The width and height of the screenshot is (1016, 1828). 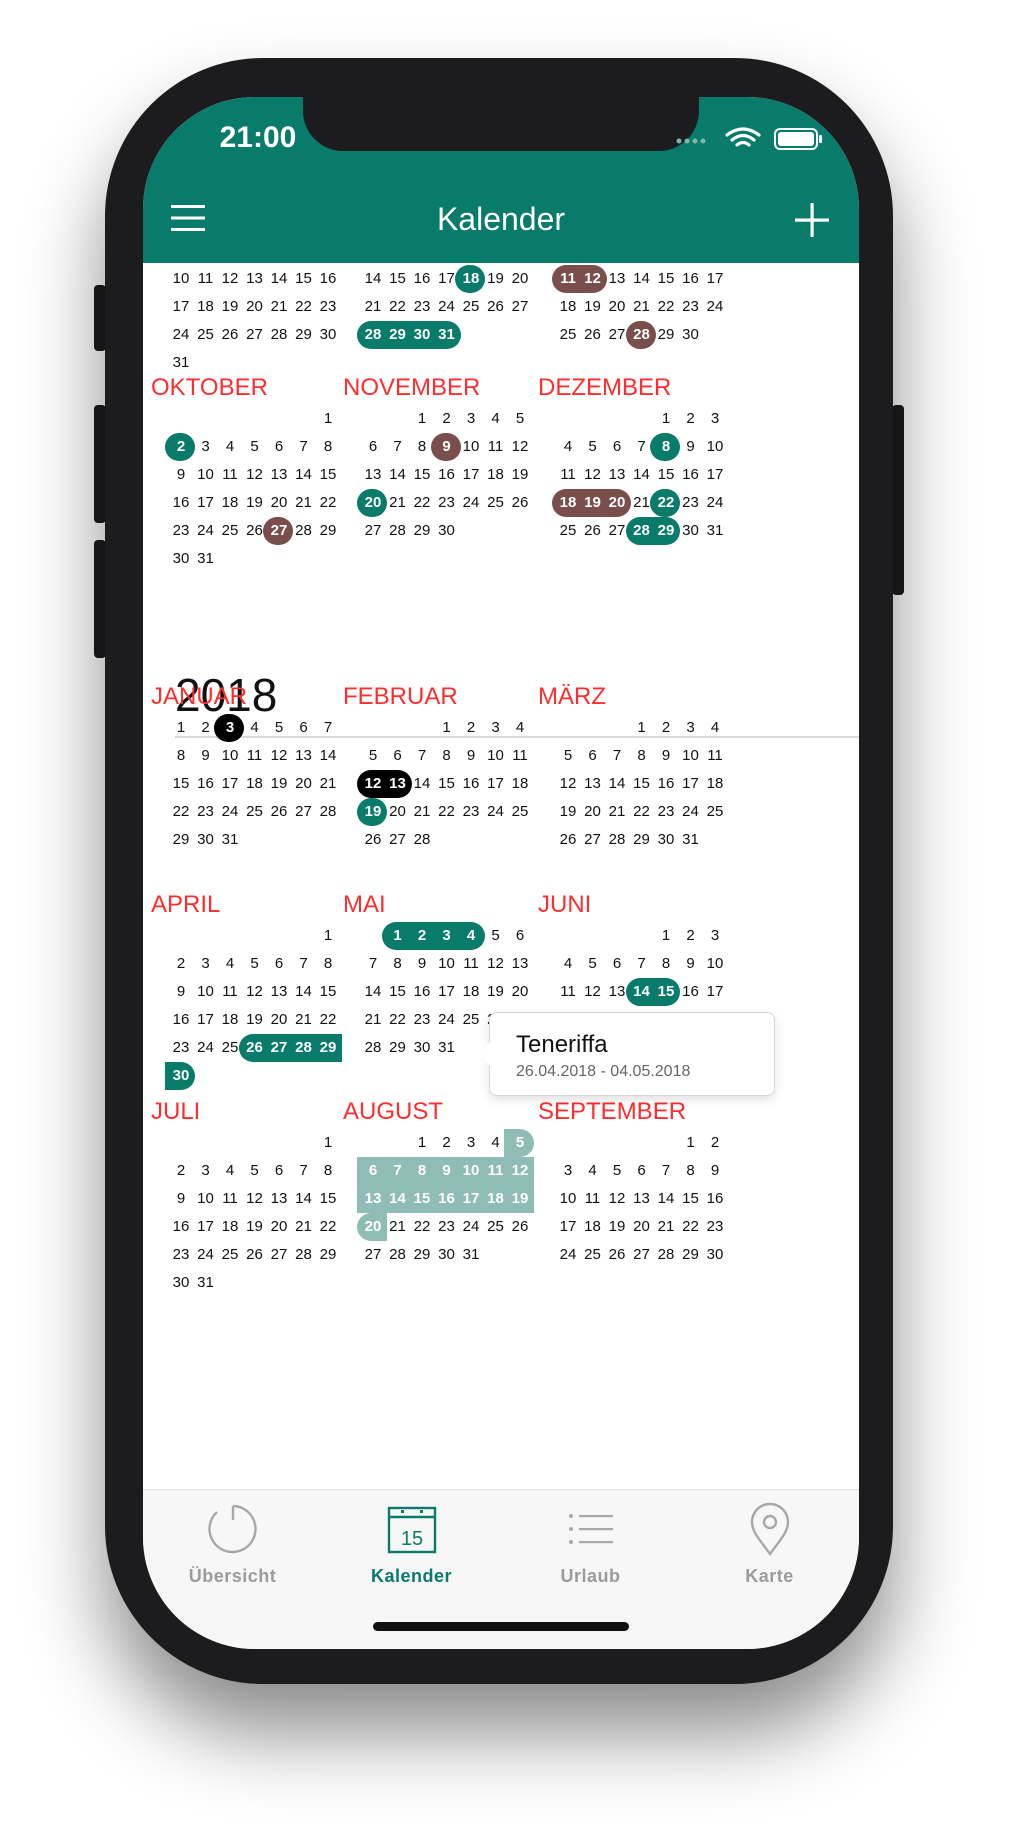 I want to click on tab-karte: Karte, so click(x=769, y=1545).